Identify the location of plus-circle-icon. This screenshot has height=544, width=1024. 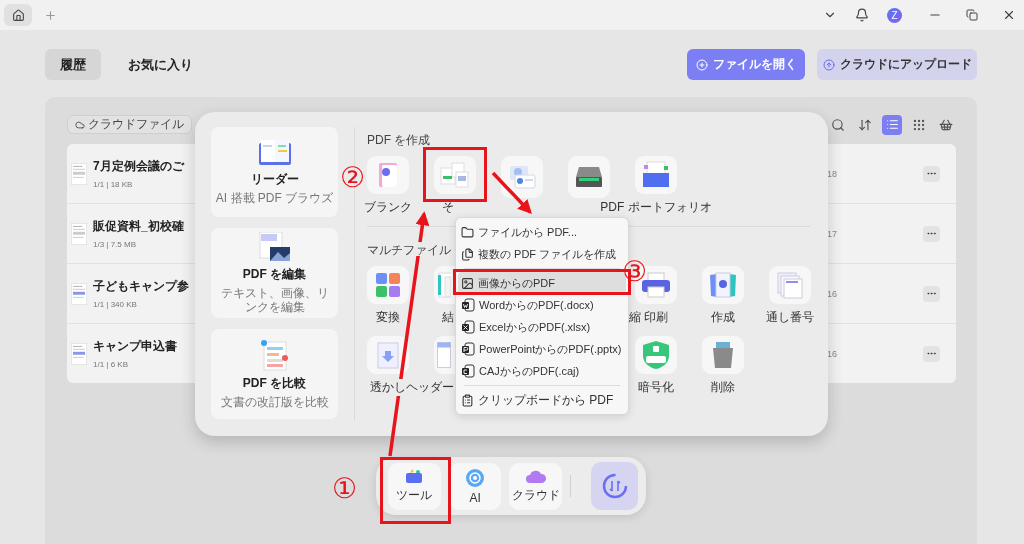
(701, 64).